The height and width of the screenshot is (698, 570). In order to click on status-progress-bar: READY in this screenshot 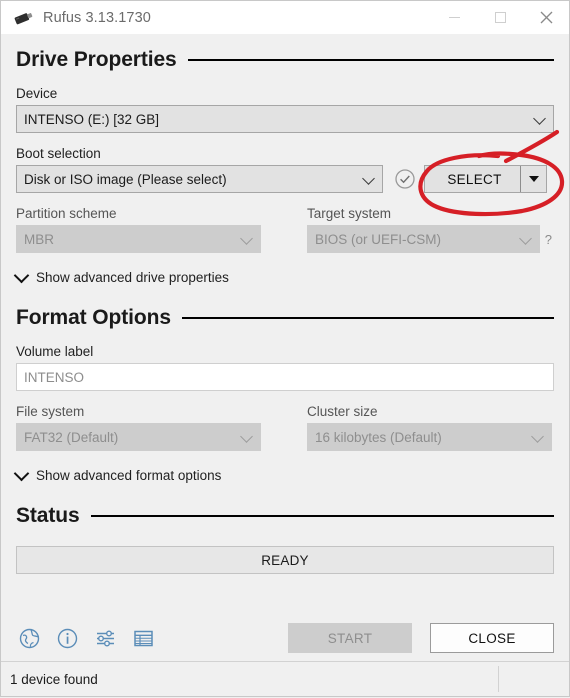, I will do `click(285, 560)`.